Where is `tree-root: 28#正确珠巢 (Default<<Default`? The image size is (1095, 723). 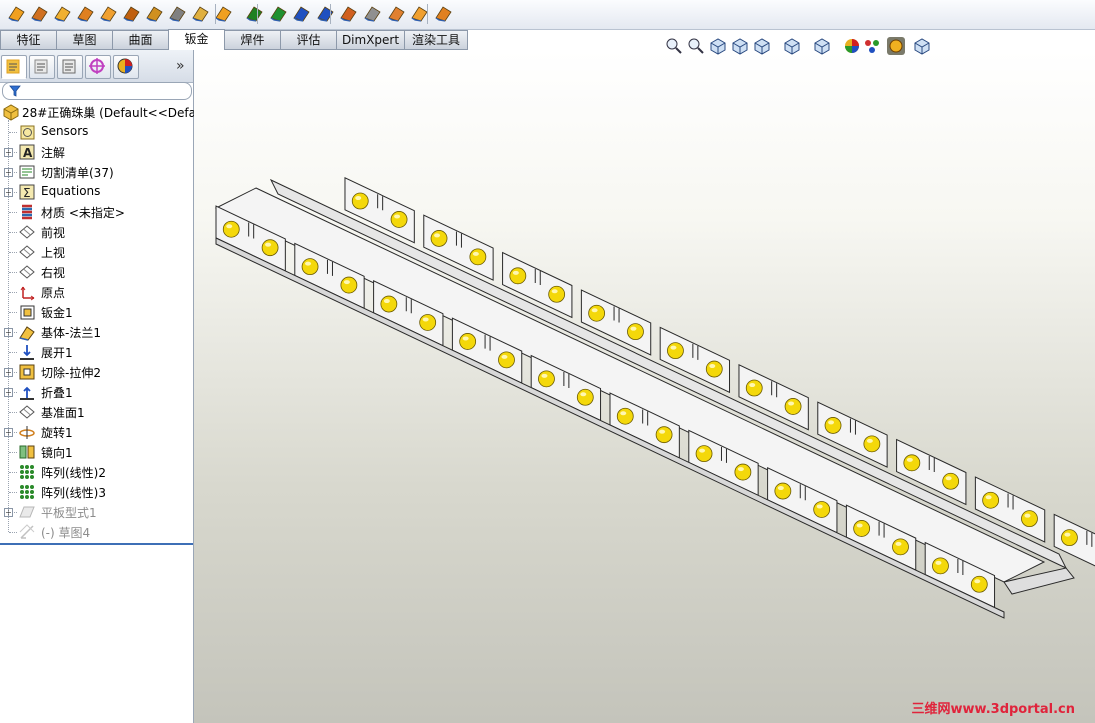
tree-root: 28#正确珠巢 (Default<<Default is located at coordinates (106, 112).